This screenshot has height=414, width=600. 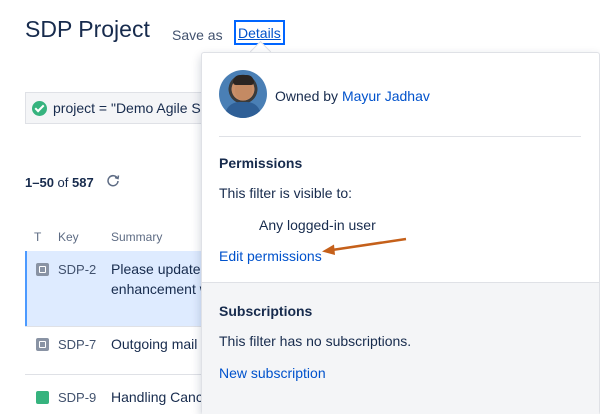 I want to click on result-count: 1–50 of 587, so click(x=59, y=182).